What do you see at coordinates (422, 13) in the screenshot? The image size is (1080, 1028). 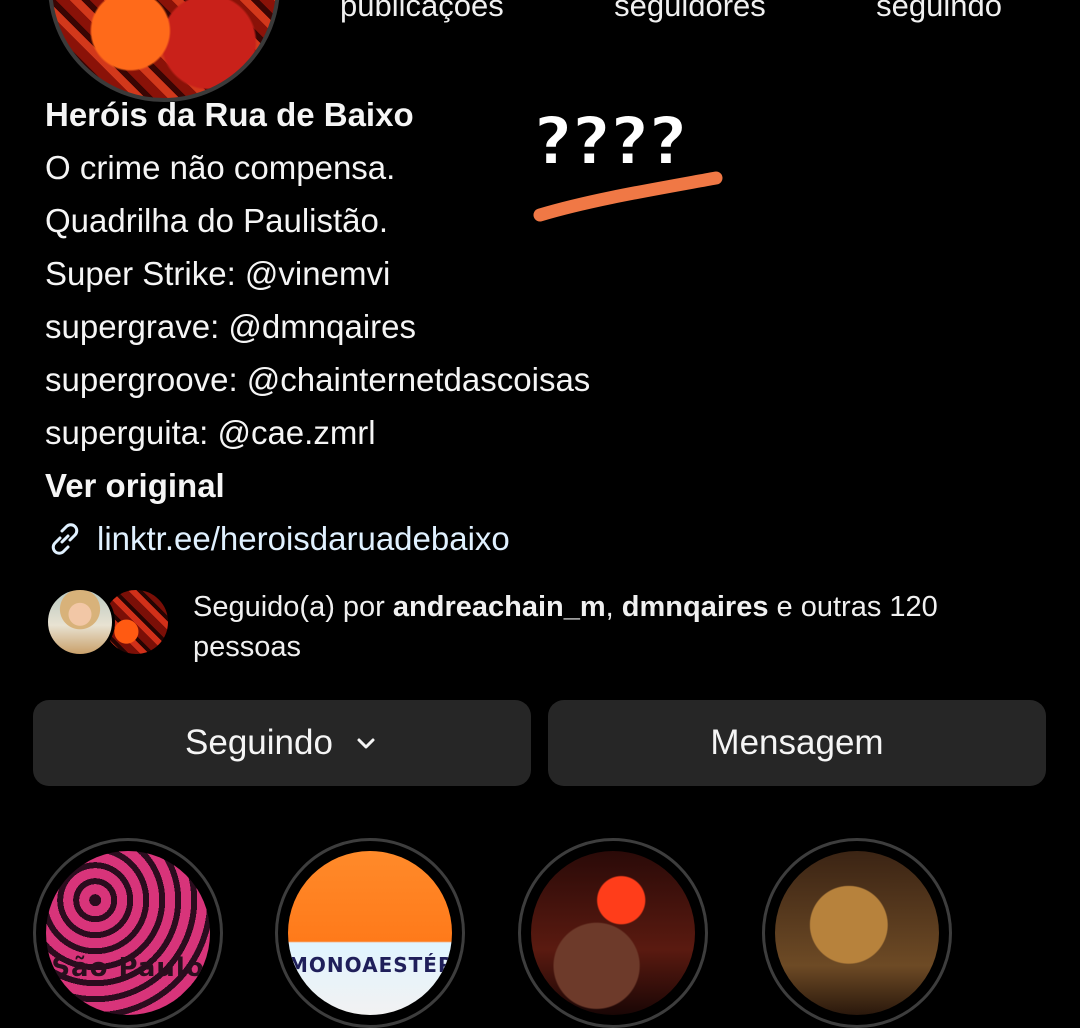 I see `posts-label: publicações` at bounding box center [422, 13].